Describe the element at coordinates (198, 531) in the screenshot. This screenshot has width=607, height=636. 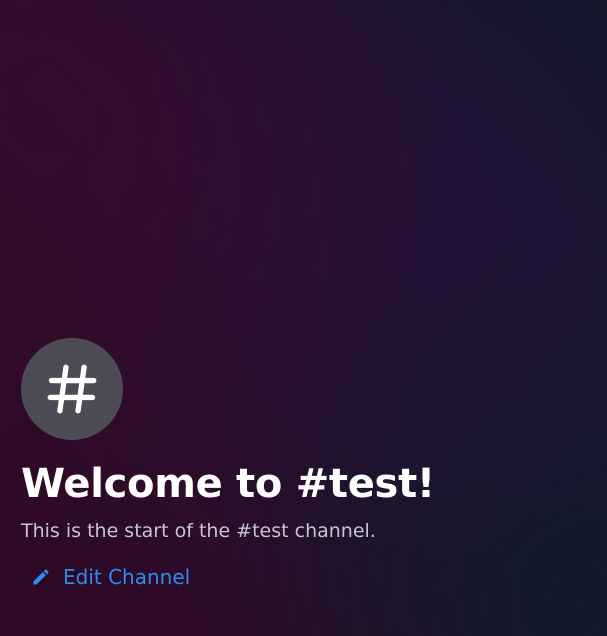
I see `welcome-subtitle: This is the start of the #test channel.` at that location.